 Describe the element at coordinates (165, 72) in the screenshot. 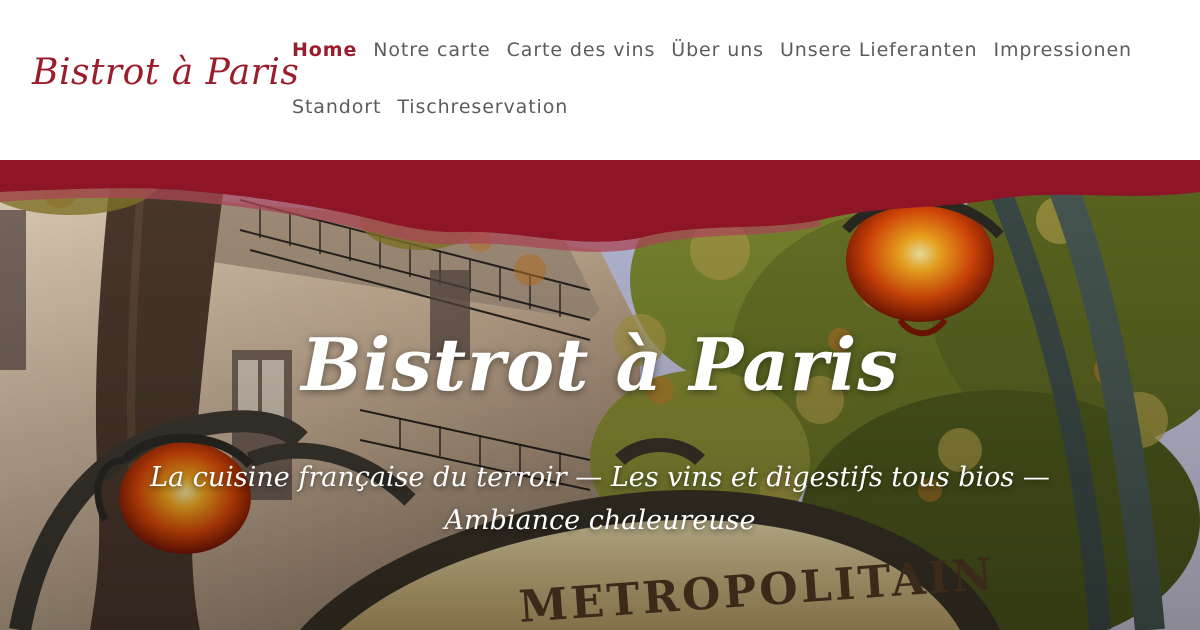

I see `site-logo: Bistrot à Paris` at that location.